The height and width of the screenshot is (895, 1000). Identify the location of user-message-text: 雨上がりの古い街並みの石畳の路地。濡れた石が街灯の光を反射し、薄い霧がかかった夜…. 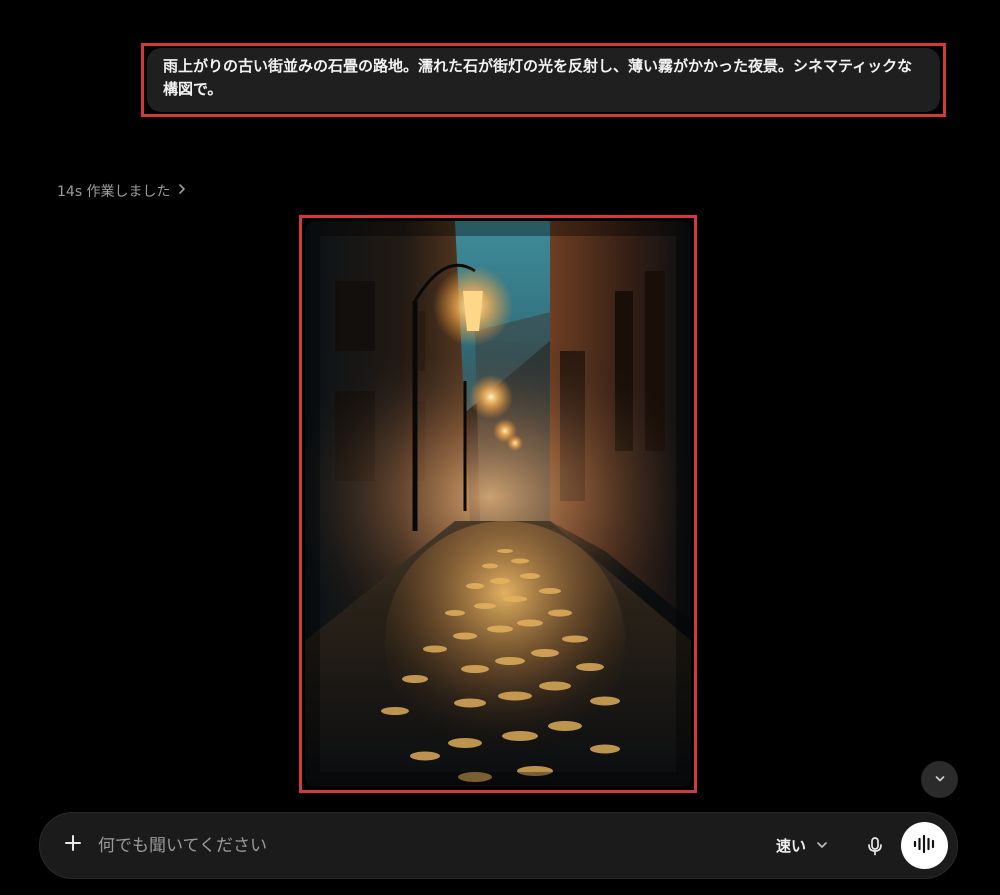
(538, 77).